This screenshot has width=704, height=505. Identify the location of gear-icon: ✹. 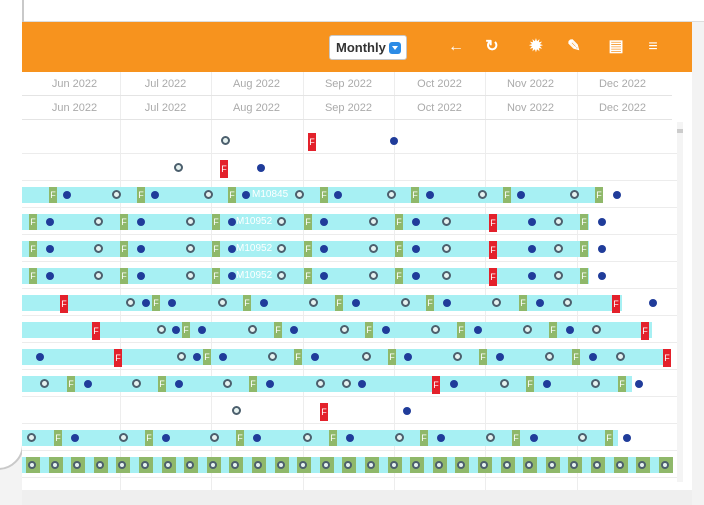
(536, 47).